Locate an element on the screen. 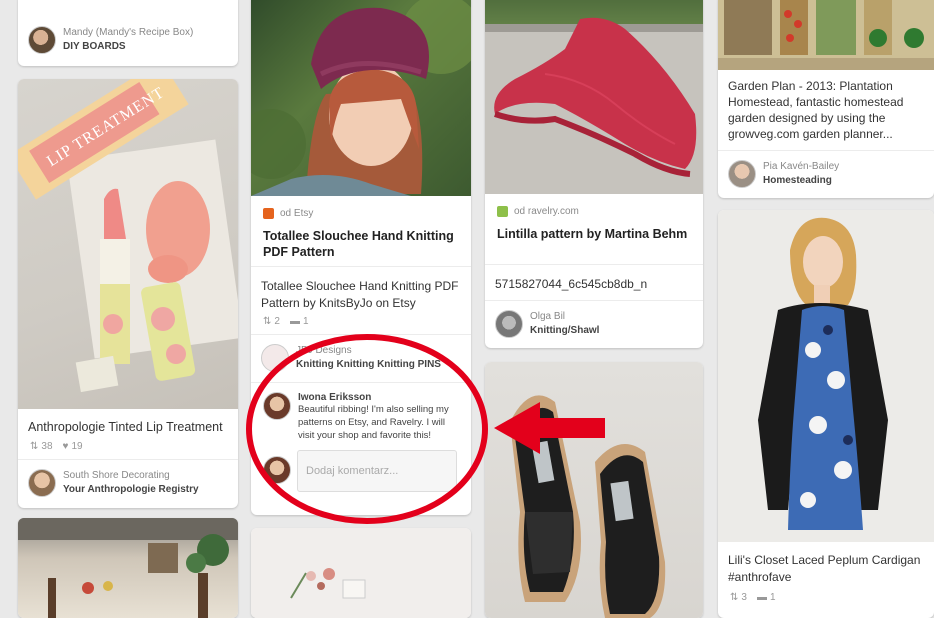 This screenshot has height=618, width=934. pinner-name: South Shore Decorating is located at coordinates (131, 476).